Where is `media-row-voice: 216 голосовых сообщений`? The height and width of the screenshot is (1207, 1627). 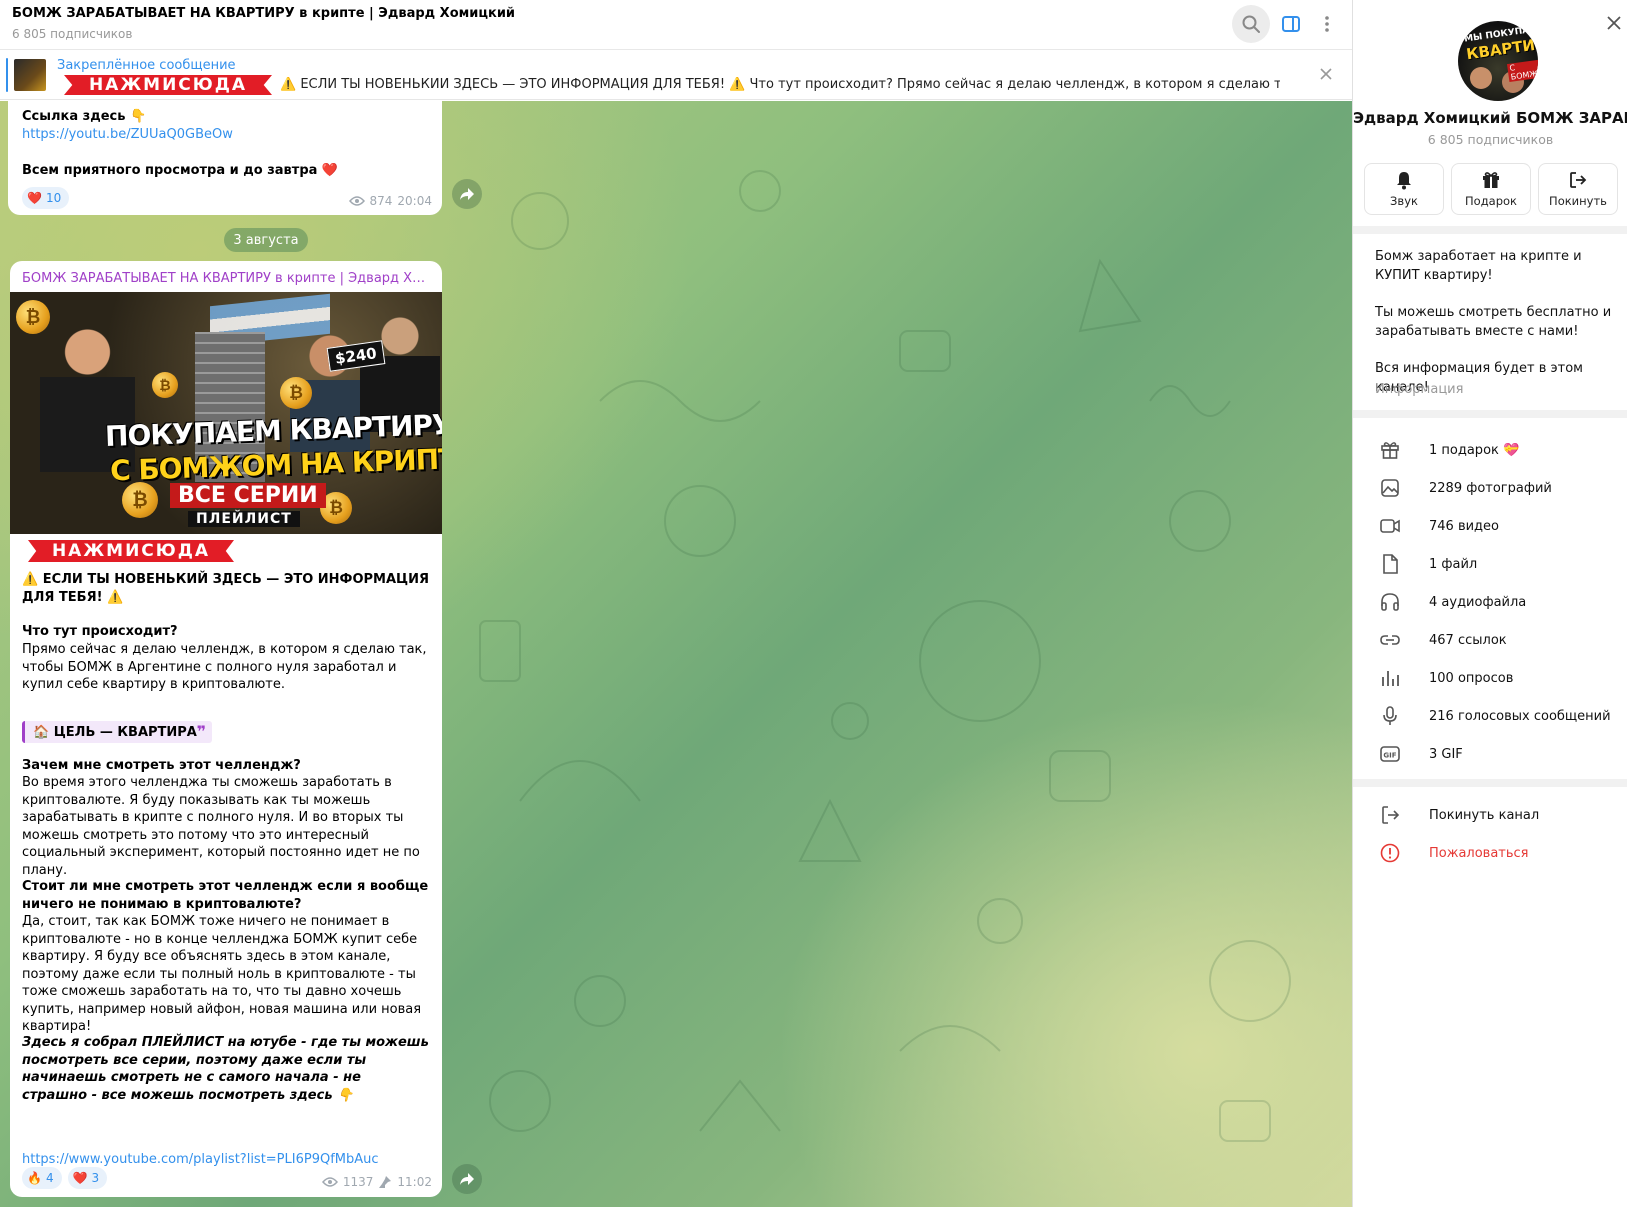 media-row-voice: 216 голосовых сообщений is located at coordinates (1490, 716).